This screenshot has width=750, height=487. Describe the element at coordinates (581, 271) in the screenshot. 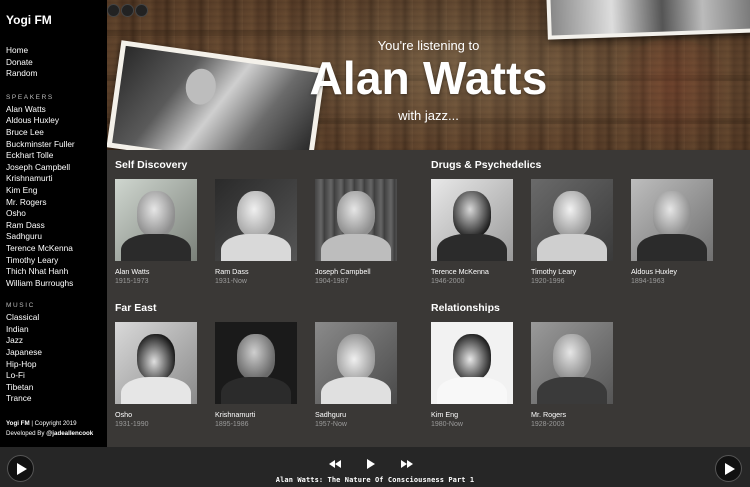

I see `speaker-name: Timothy Leary` at that location.